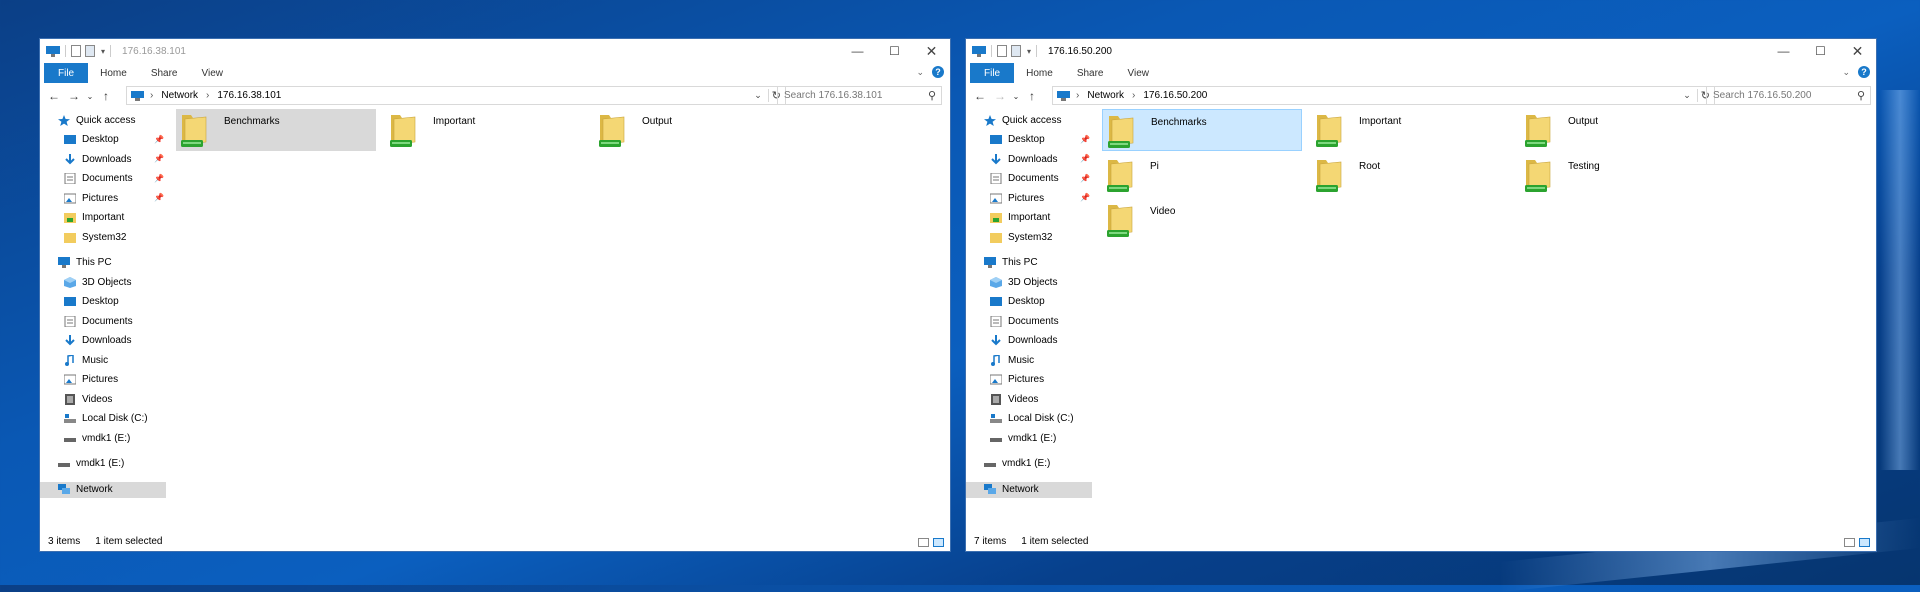 This screenshot has width=1920, height=592. I want to click on forward-arrow-icon: →, so click(1000, 96).